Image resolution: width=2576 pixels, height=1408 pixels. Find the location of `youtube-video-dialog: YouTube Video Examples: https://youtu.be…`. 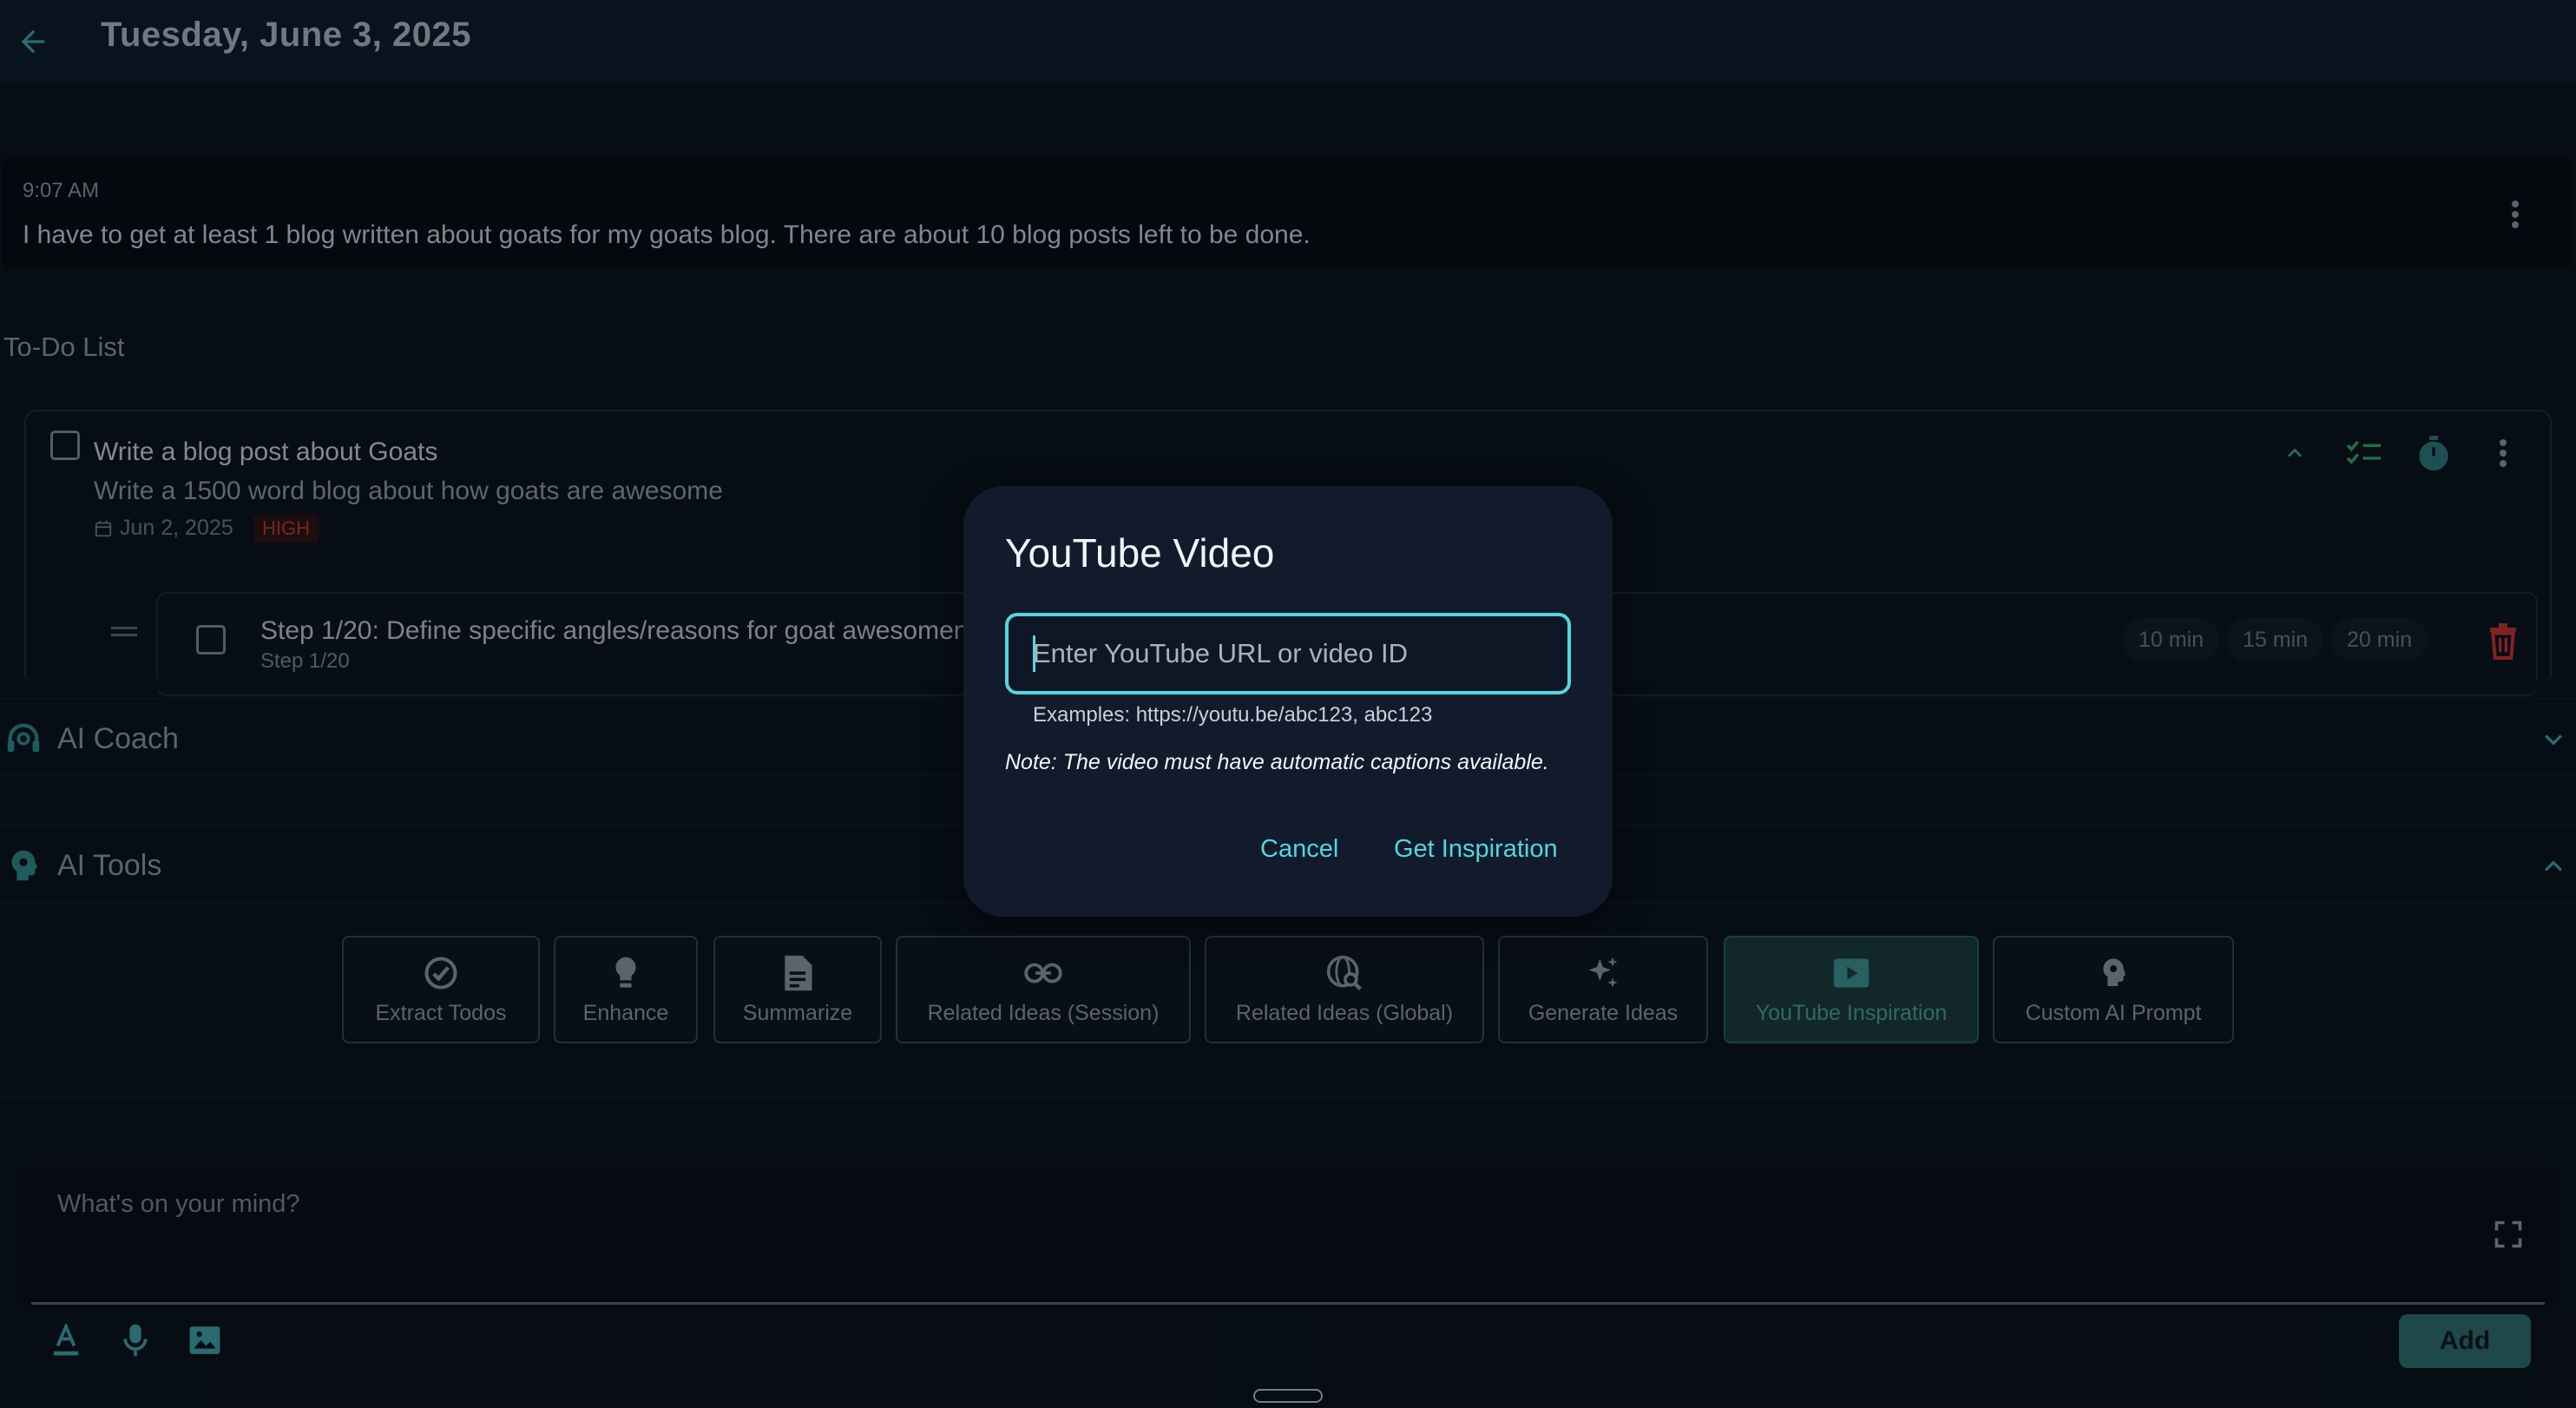

youtube-video-dialog: YouTube Video Examples: https://youtu.be… is located at coordinates (1288, 701).